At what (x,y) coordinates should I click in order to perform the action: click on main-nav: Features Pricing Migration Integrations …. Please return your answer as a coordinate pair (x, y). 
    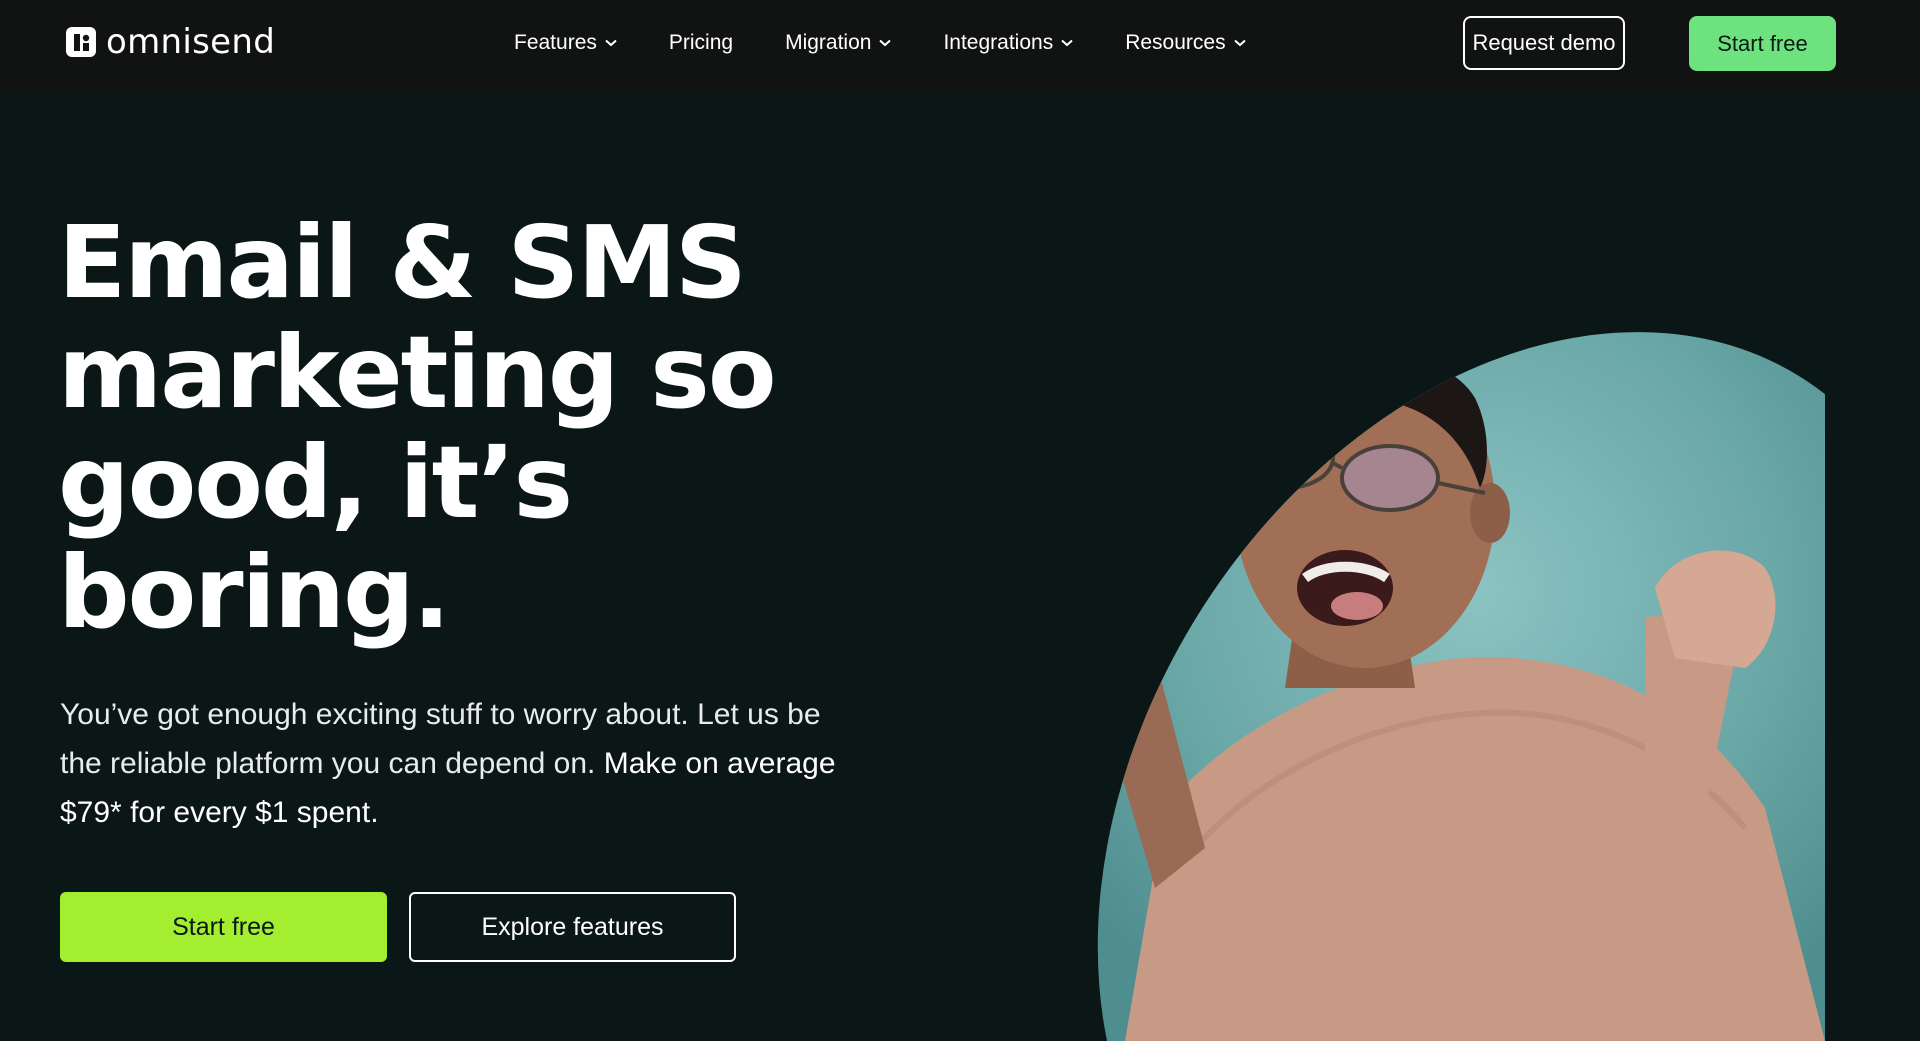
    Looking at the image, I should click on (880, 43).